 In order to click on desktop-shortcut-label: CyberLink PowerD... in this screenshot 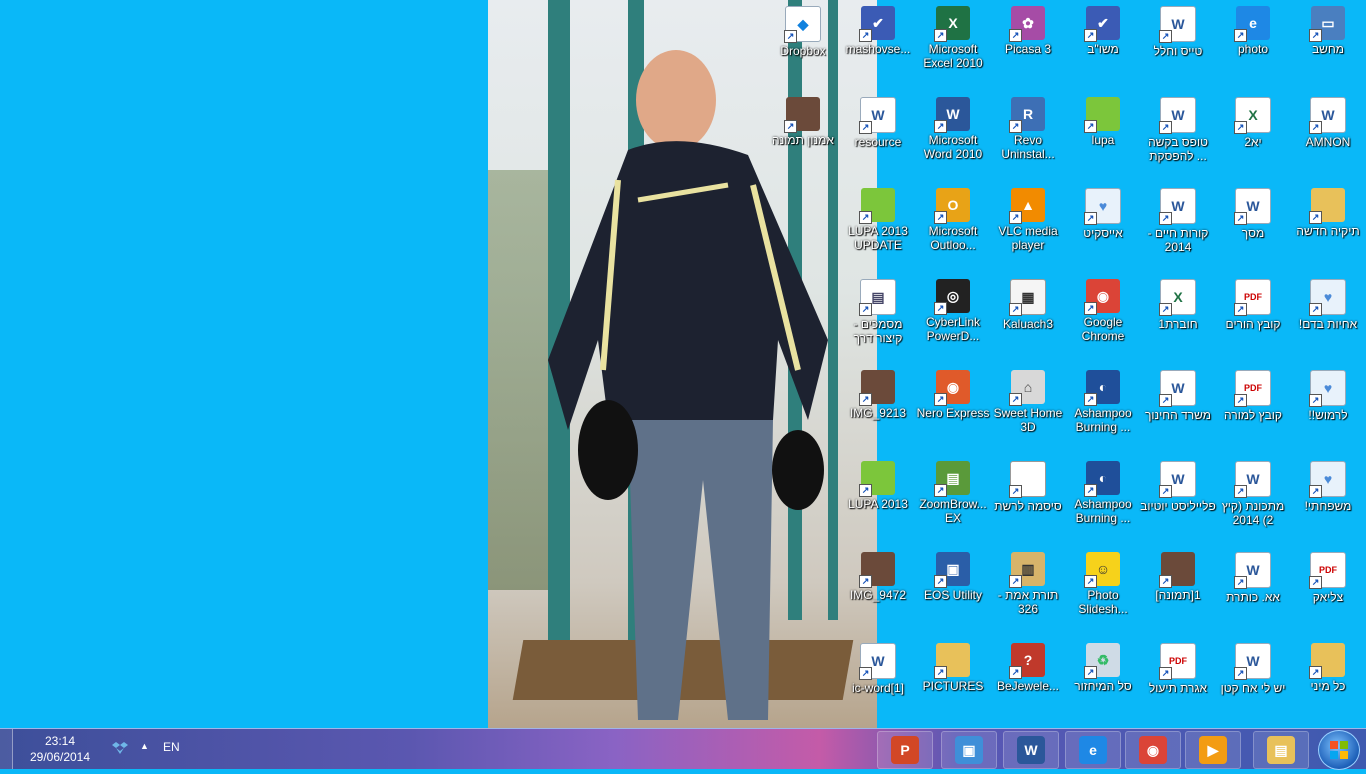, I will do `click(953, 329)`.